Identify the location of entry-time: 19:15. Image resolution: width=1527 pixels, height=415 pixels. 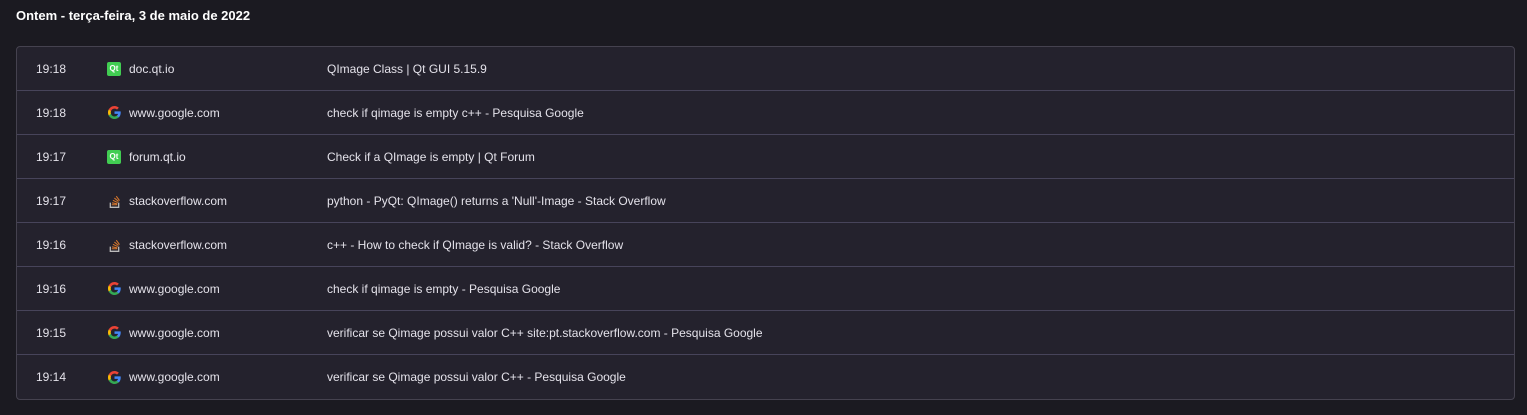
(51, 332).